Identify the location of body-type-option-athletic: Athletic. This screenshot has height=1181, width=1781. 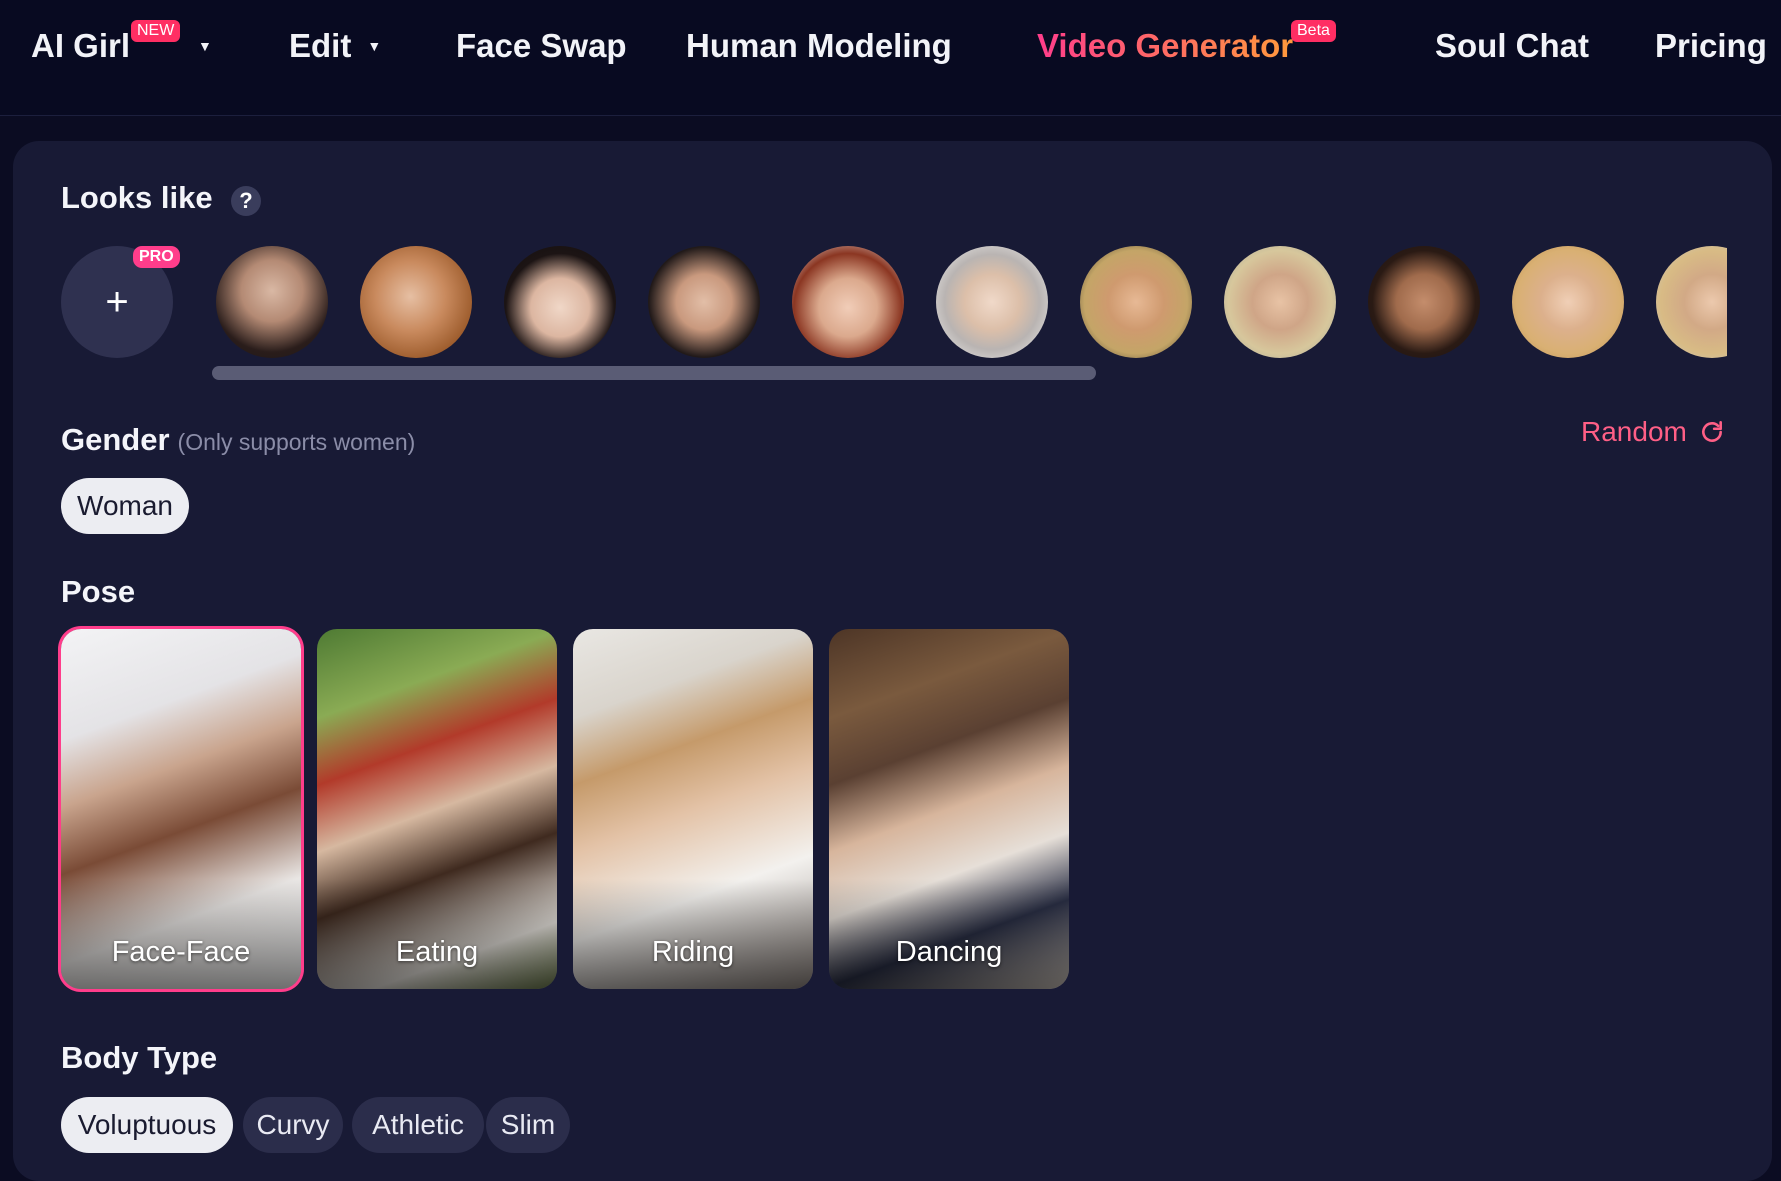
(418, 1125).